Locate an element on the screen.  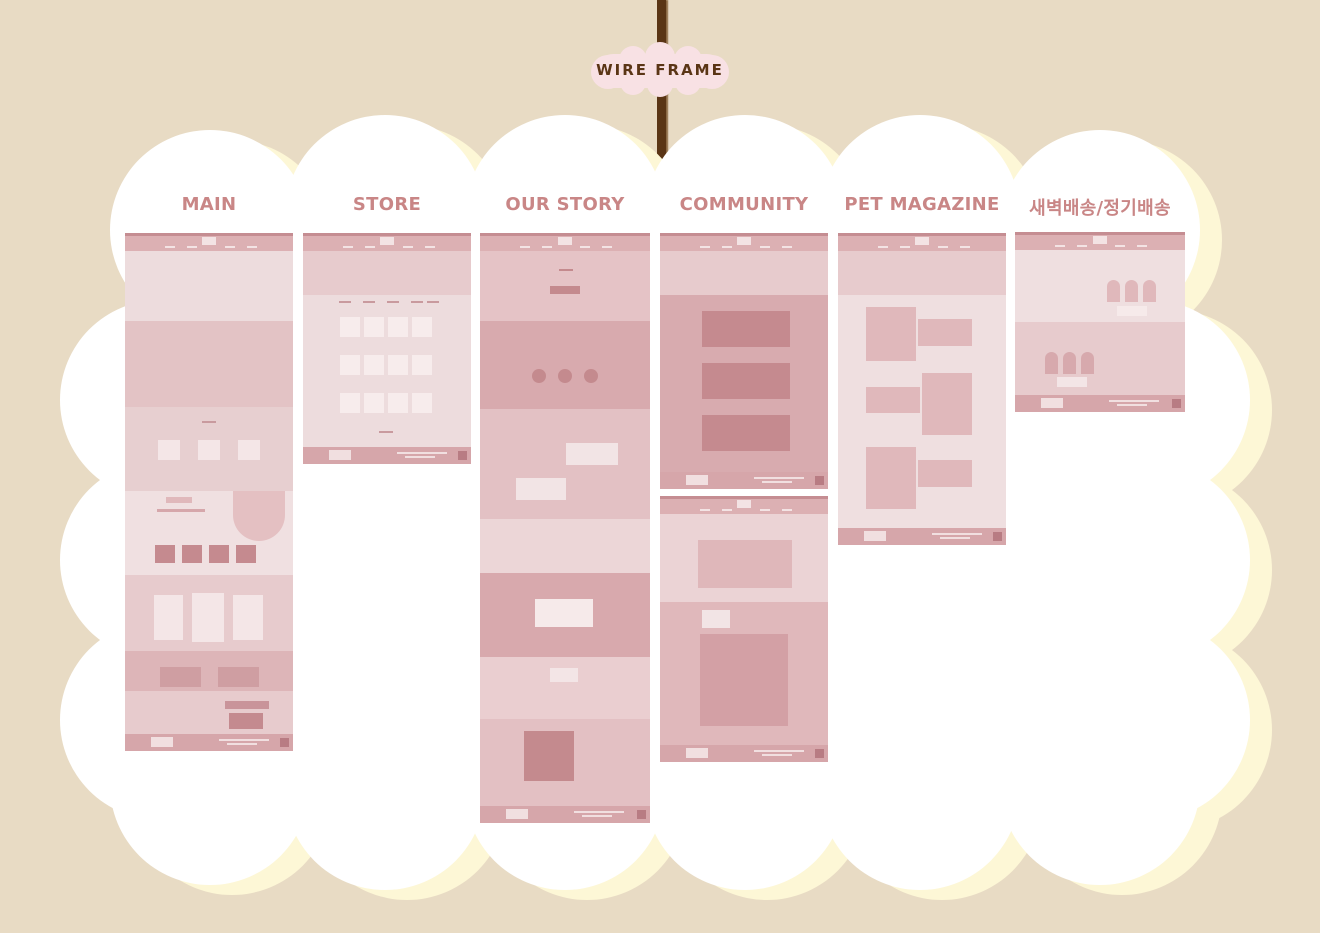
title-our-story: OUR STORY is located at coordinates (565, 204).